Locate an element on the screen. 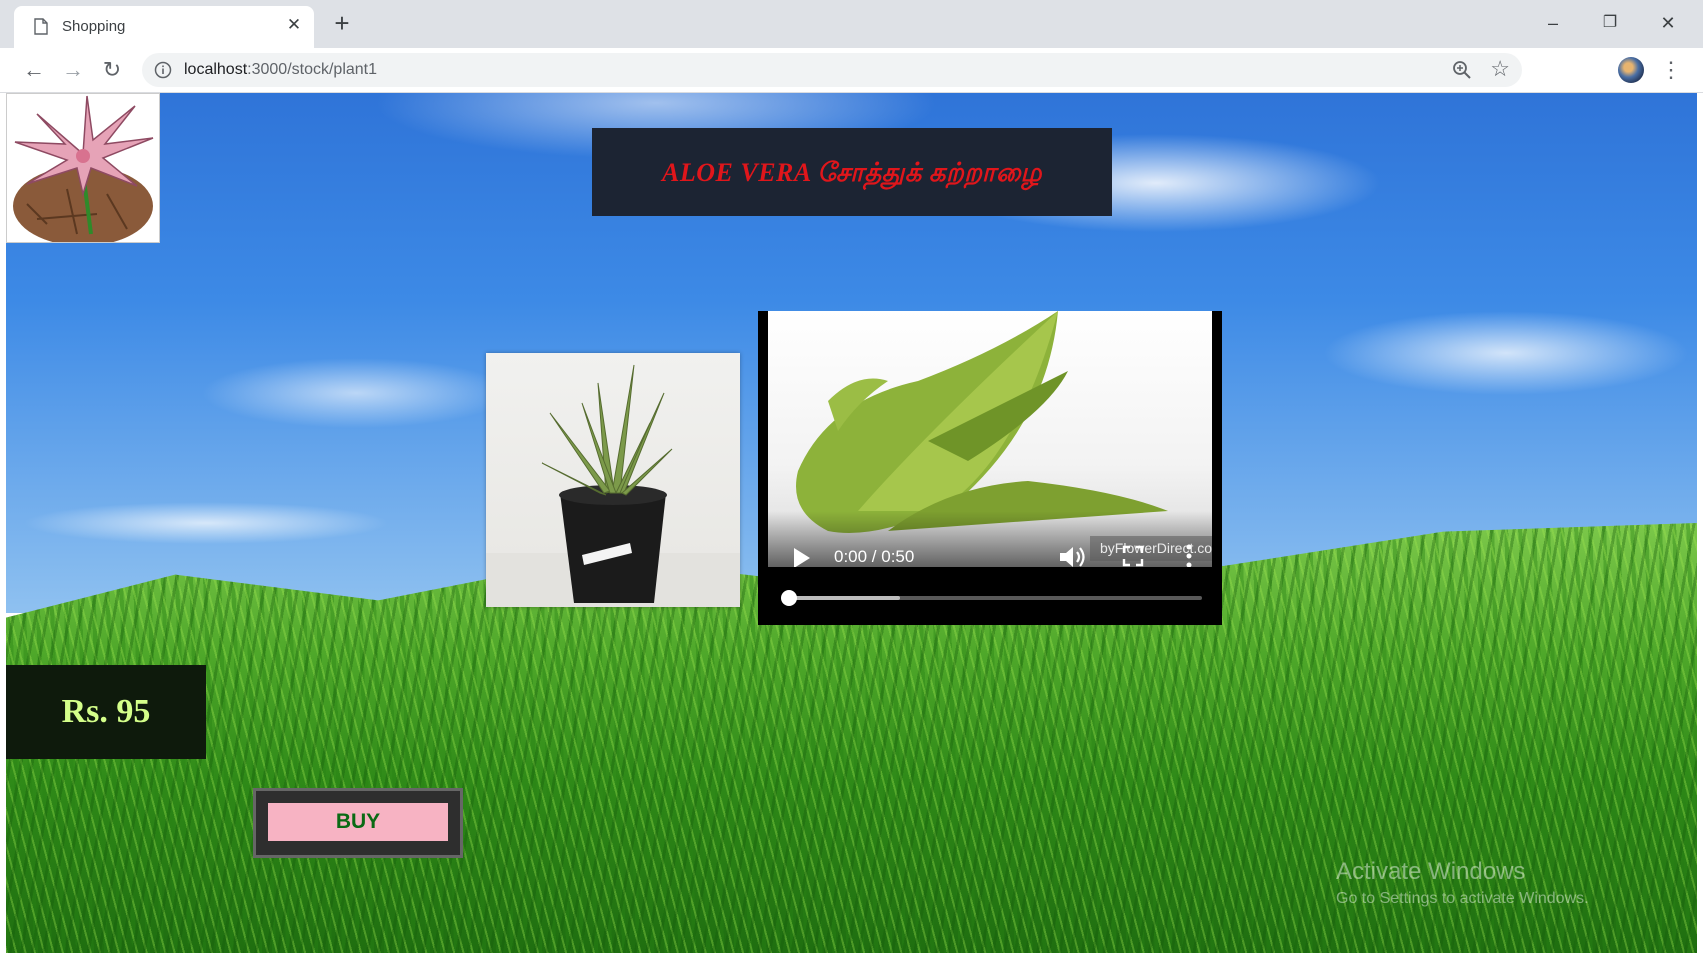  price-box: Rs. 95 is located at coordinates (106, 712).